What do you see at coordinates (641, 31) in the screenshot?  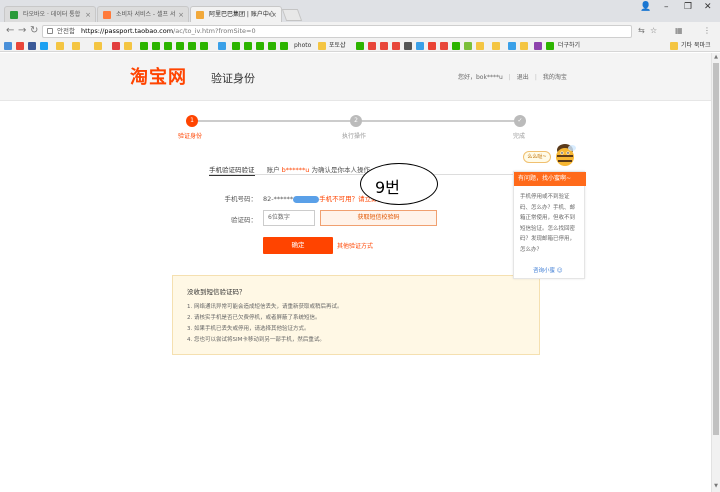 I see `translate-icon: ⇆` at bounding box center [641, 31].